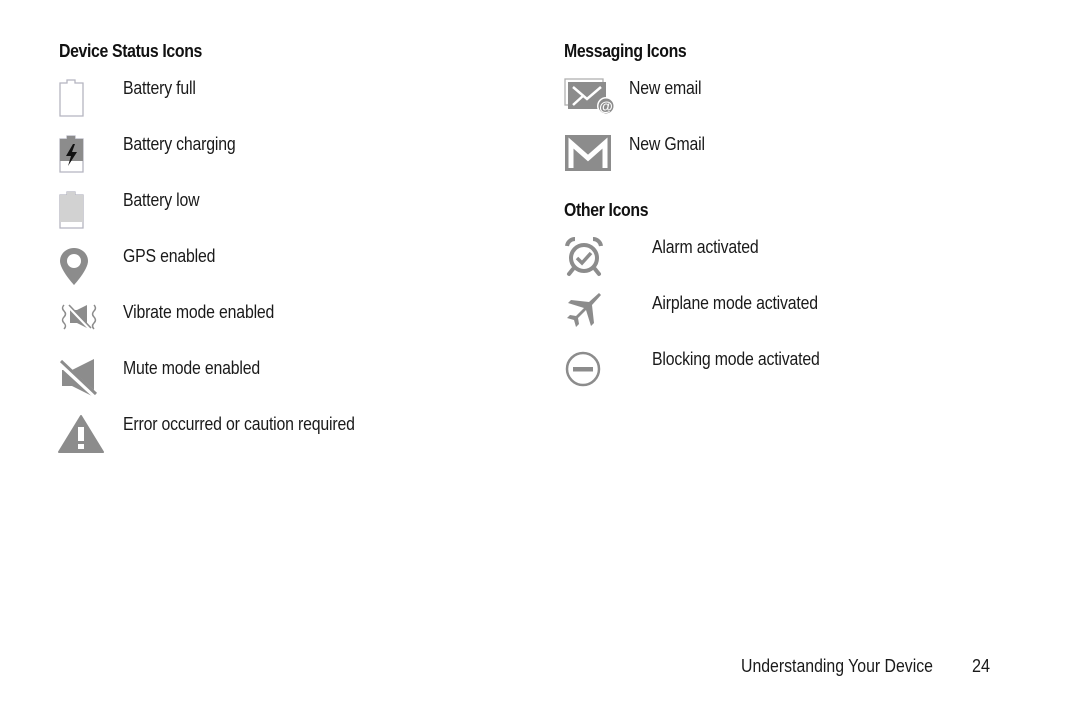  Describe the element at coordinates (80, 212) in the screenshot. I see `battery-low-icon` at that location.